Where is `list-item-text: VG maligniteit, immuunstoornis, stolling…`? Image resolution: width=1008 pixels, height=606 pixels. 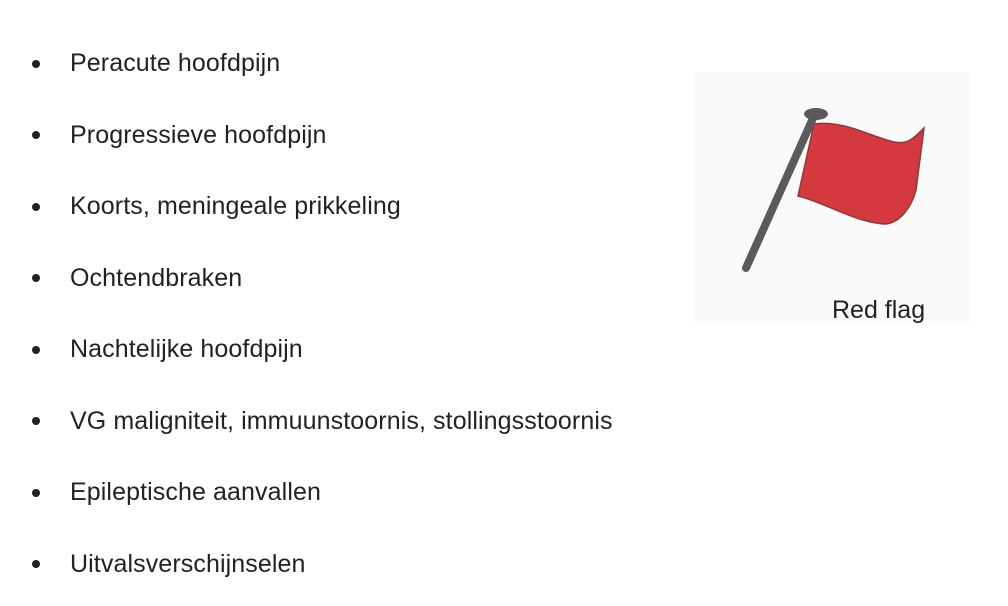 list-item-text: VG maligniteit, immuunstoornis, stolling… is located at coordinates (341, 420).